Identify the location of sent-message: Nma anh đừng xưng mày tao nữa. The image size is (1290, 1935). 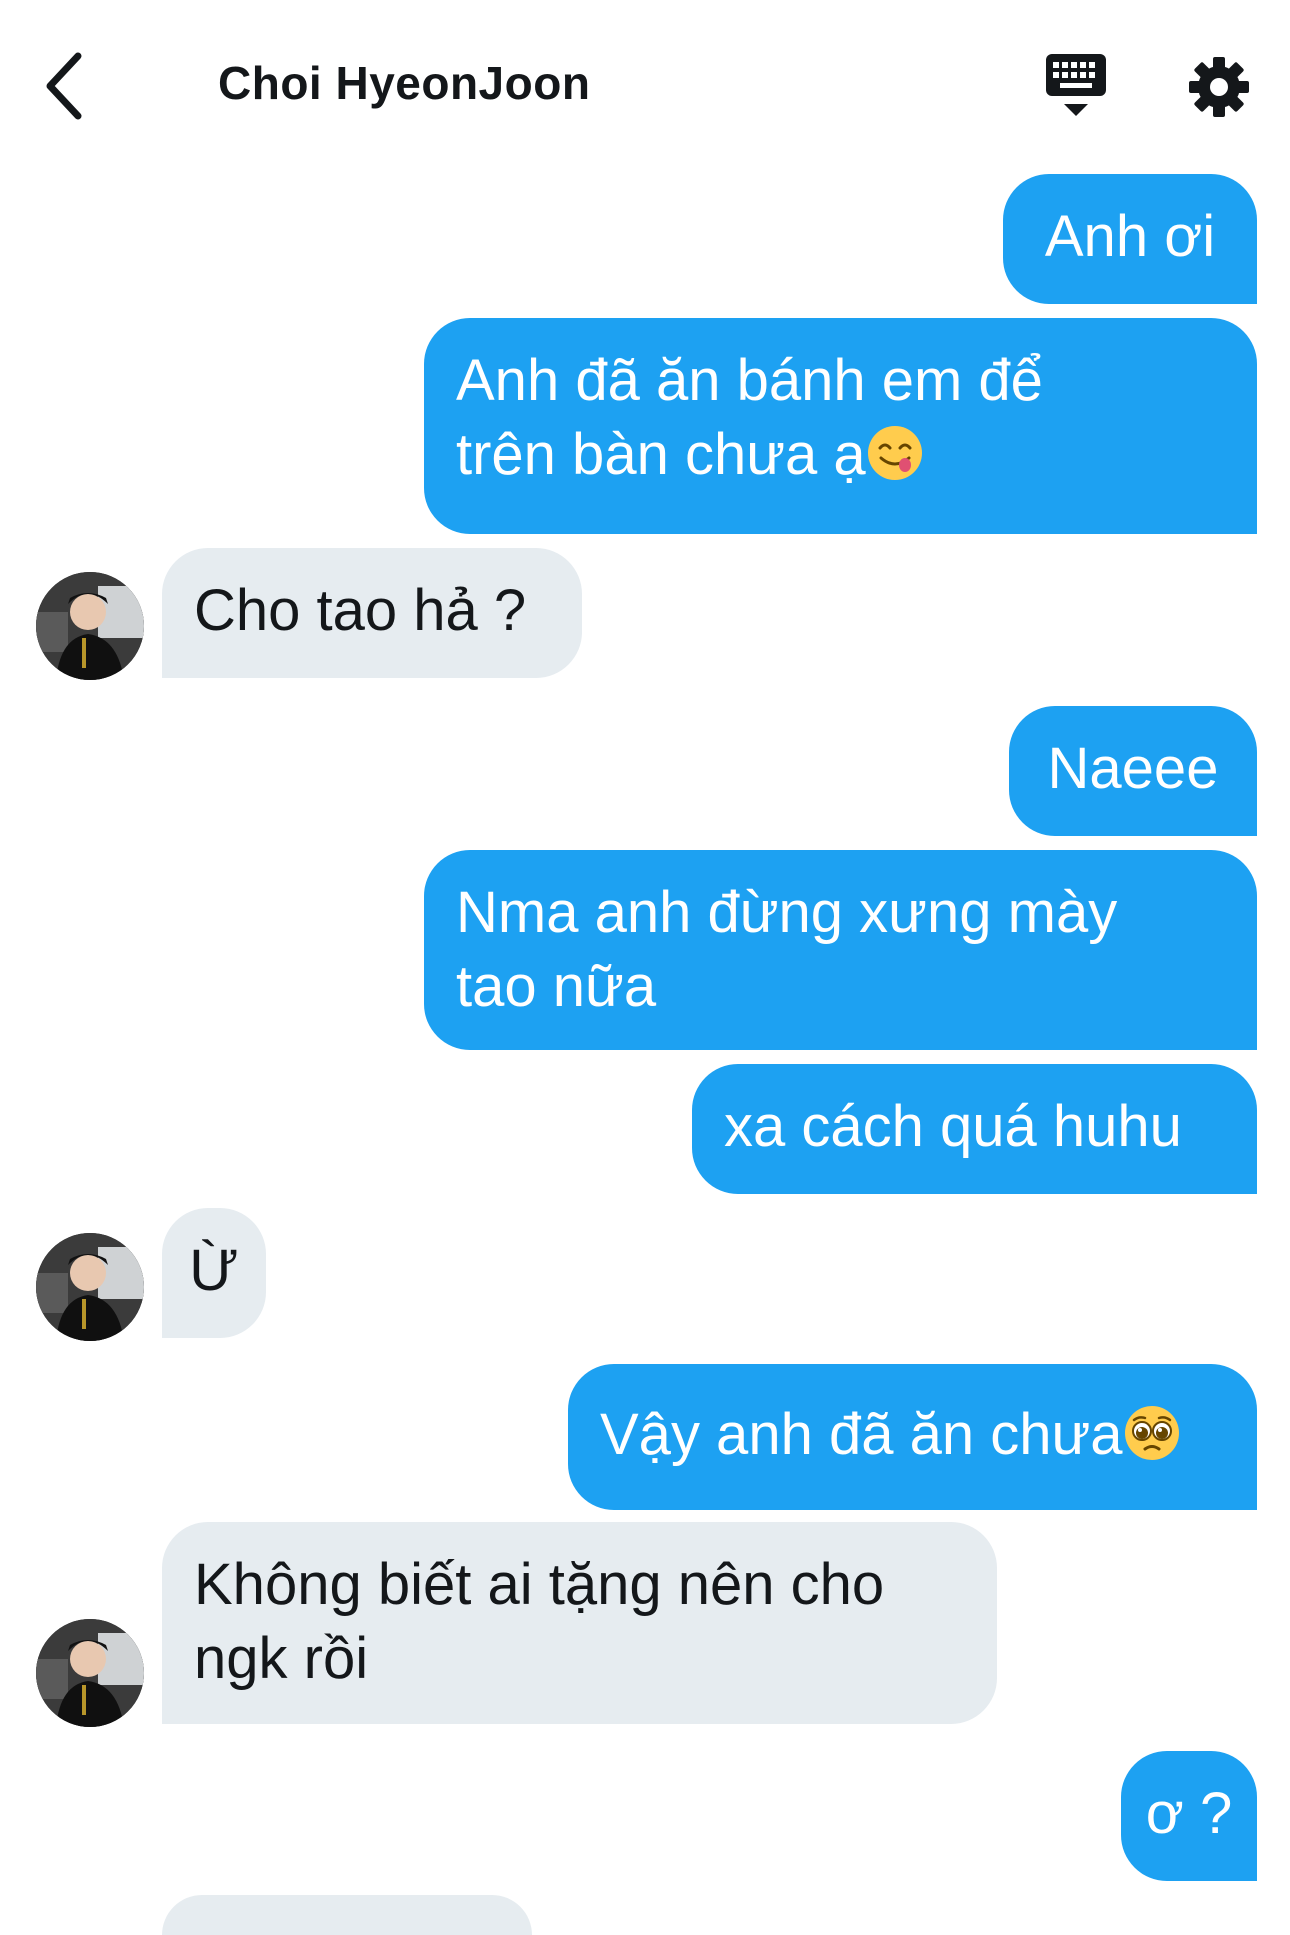
(840, 950).